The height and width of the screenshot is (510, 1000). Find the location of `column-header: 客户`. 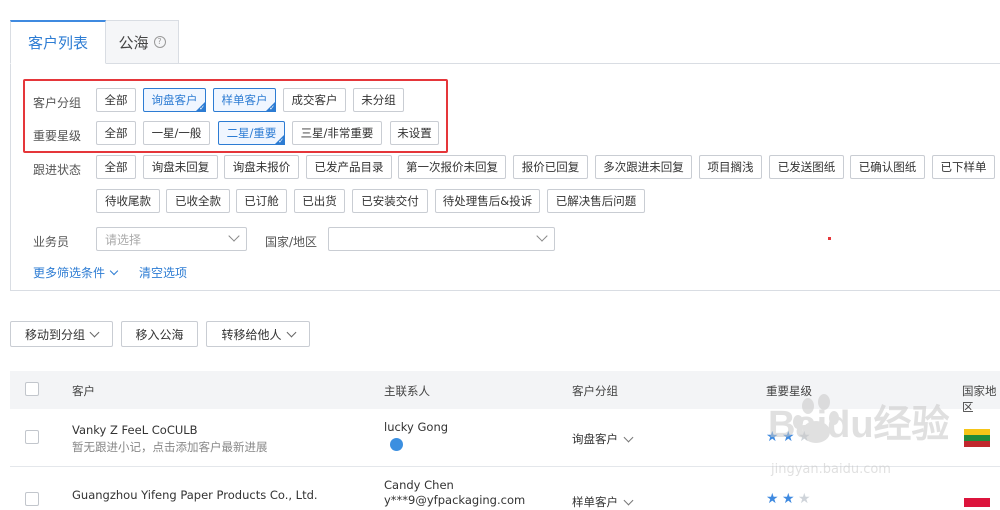

column-header: 客户 is located at coordinates (83, 391).